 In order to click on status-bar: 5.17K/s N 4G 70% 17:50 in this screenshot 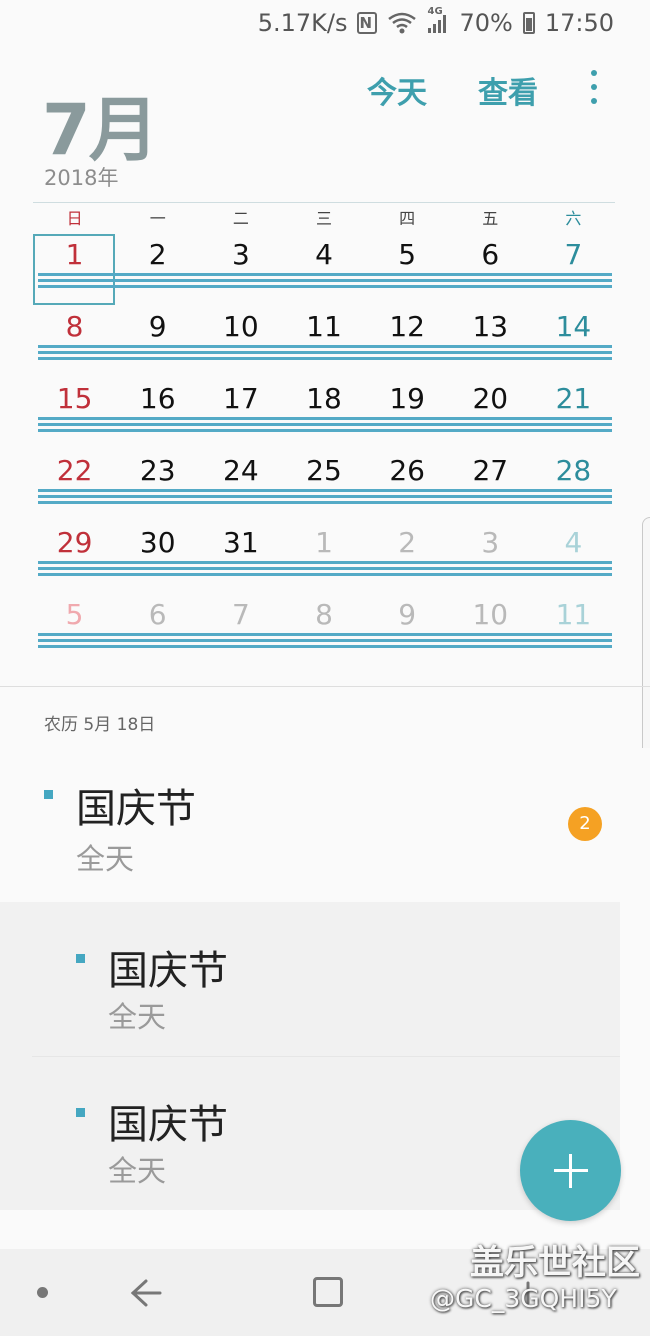, I will do `click(325, 23)`.